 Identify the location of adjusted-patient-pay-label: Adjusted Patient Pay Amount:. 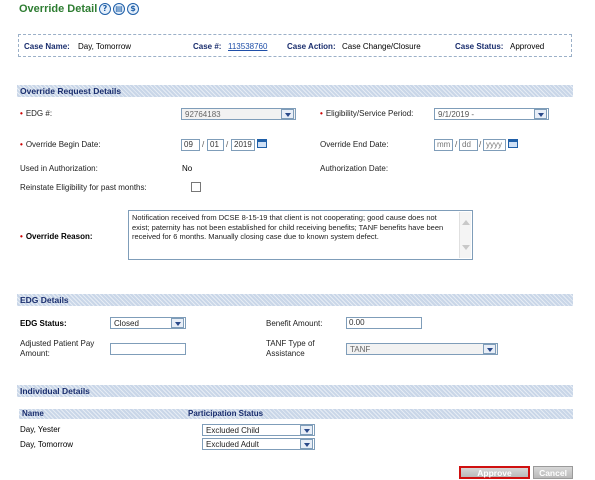
(57, 348).